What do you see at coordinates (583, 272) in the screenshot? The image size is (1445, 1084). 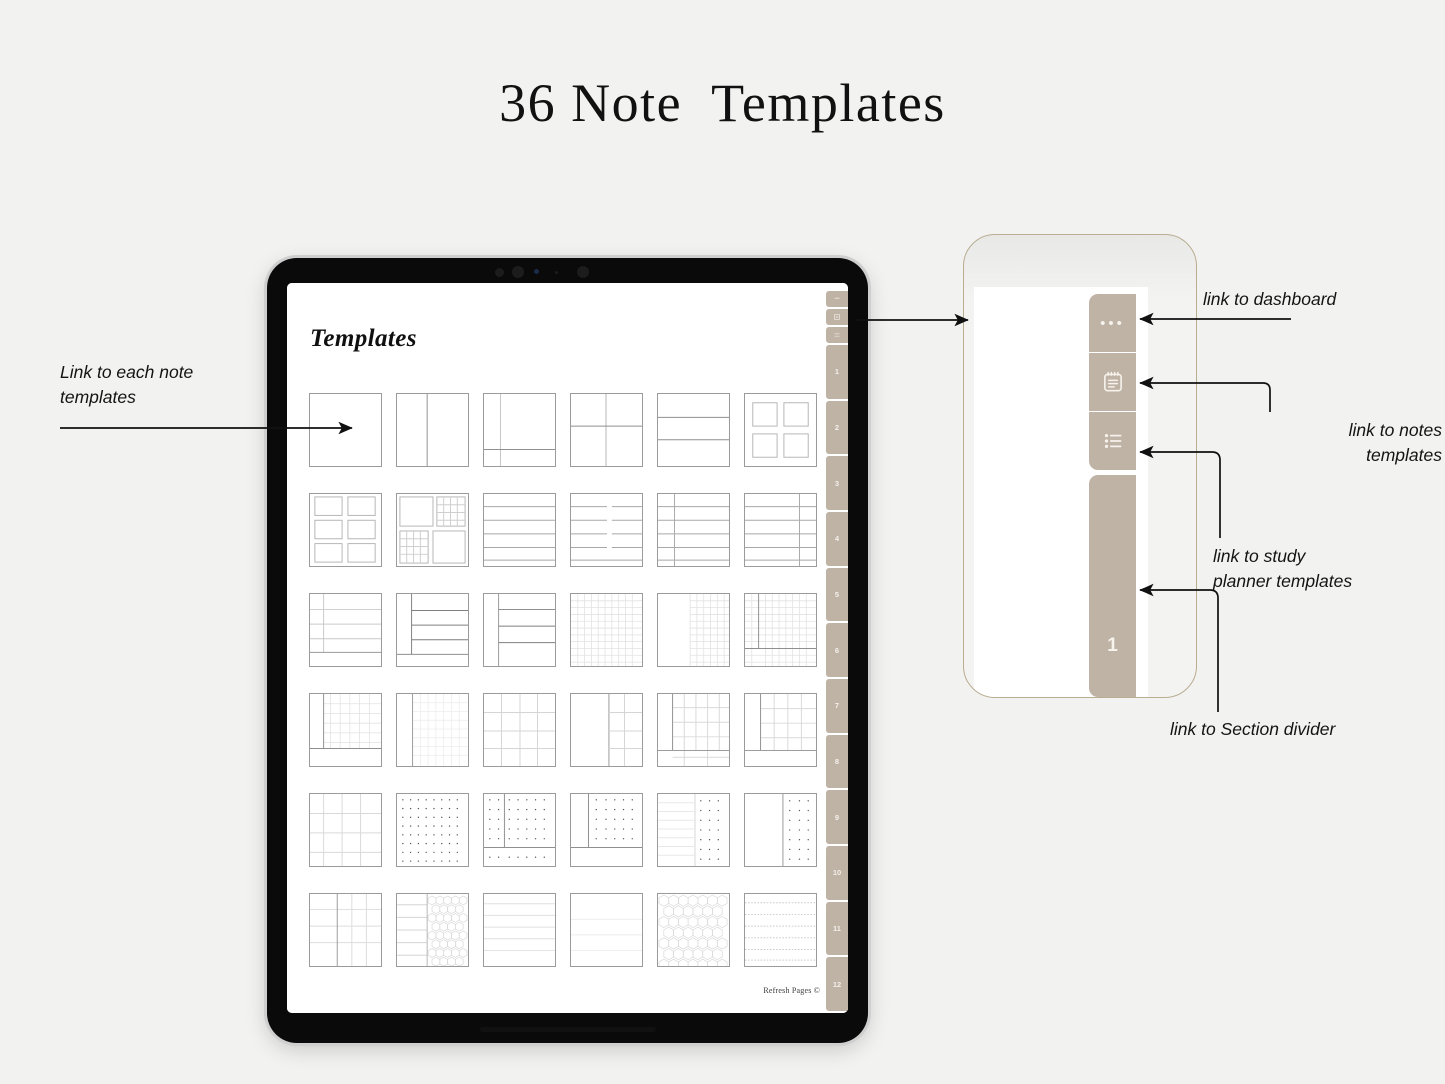 I see `front-camera-icon` at bounding box center [583, 272].